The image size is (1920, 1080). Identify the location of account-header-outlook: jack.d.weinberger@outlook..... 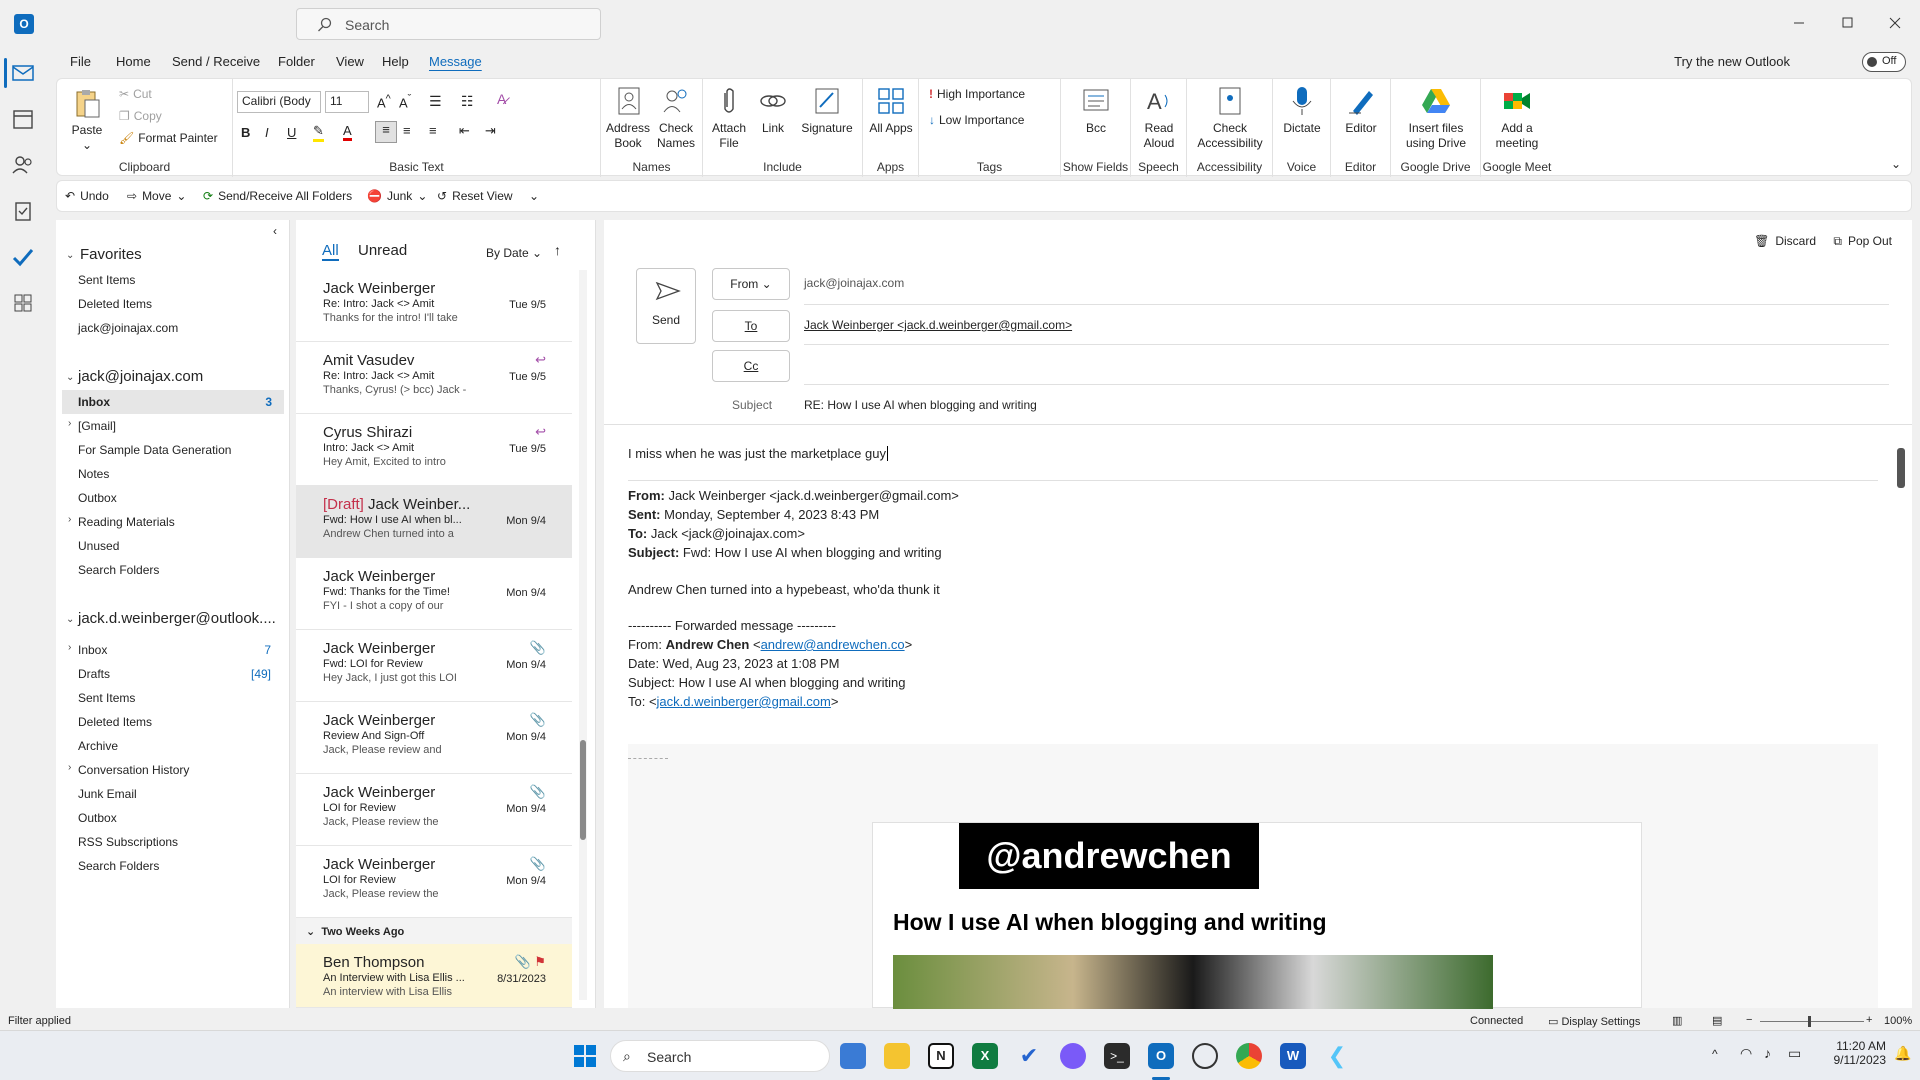
(177, 618).